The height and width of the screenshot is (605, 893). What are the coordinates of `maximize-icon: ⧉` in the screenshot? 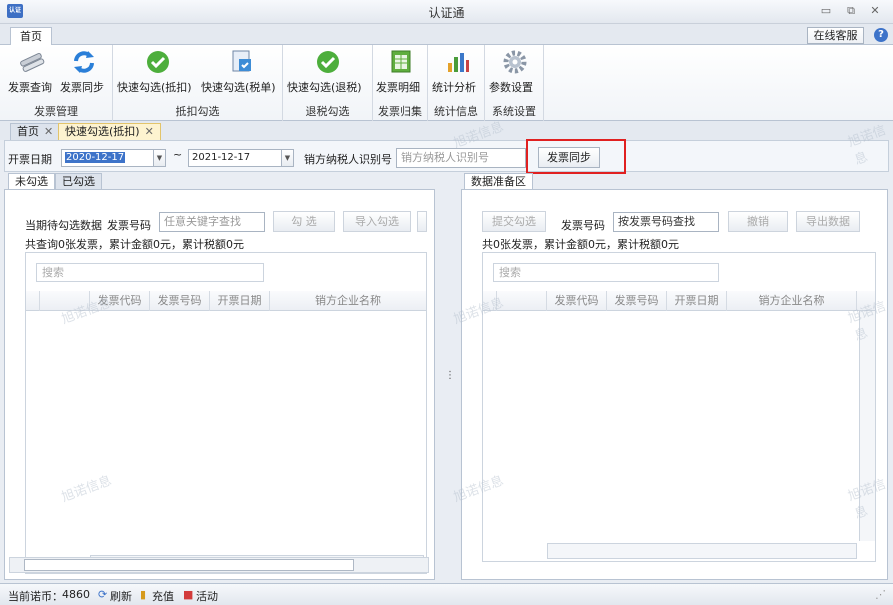 It's located at (851, 11).